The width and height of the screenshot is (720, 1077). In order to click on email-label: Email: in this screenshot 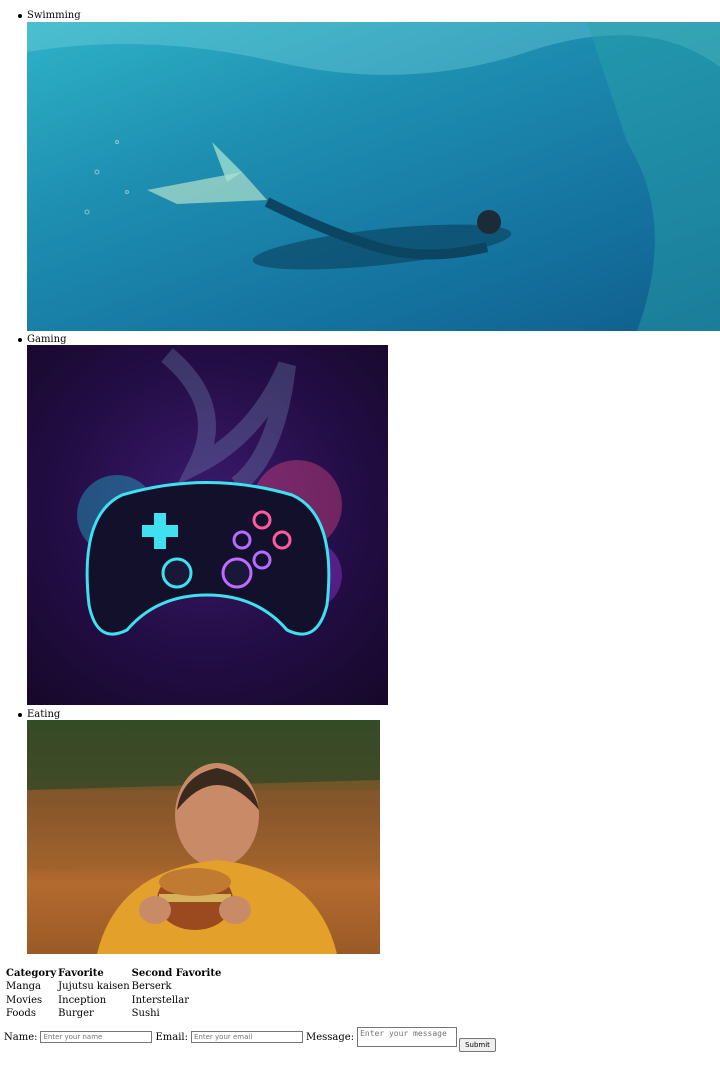, I will do `click(171, 1037)`.